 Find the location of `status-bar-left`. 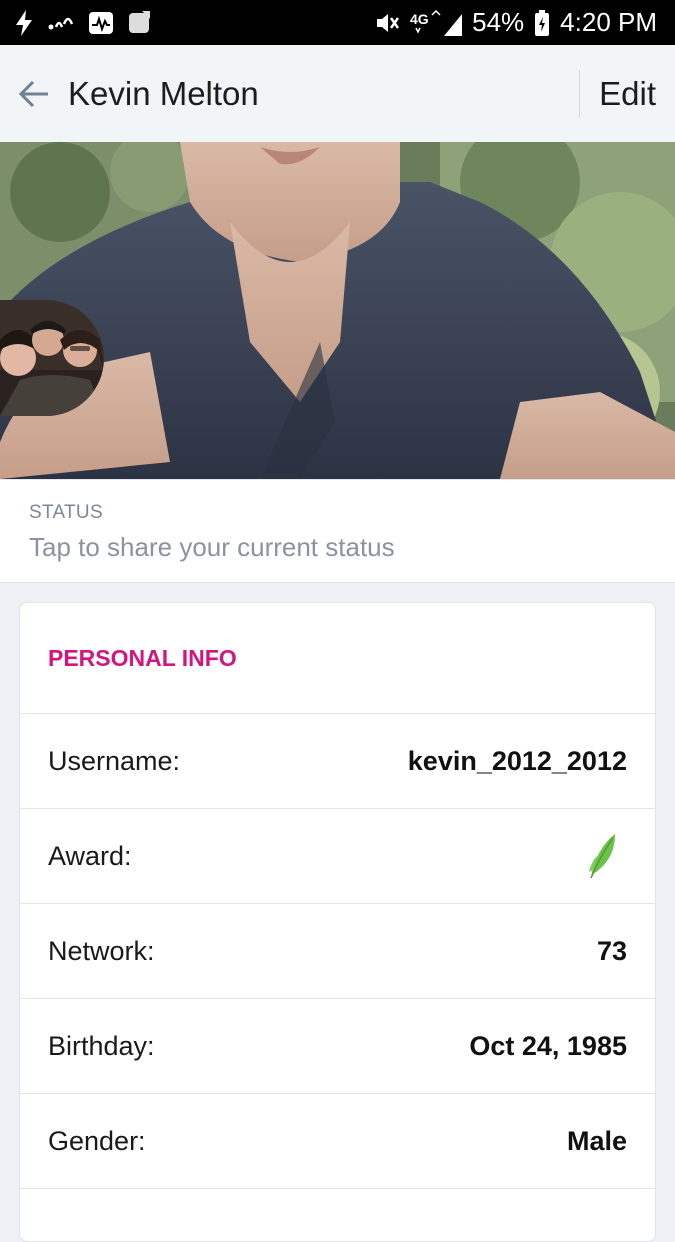

status-bar-left is located at coordinates (82, 22).